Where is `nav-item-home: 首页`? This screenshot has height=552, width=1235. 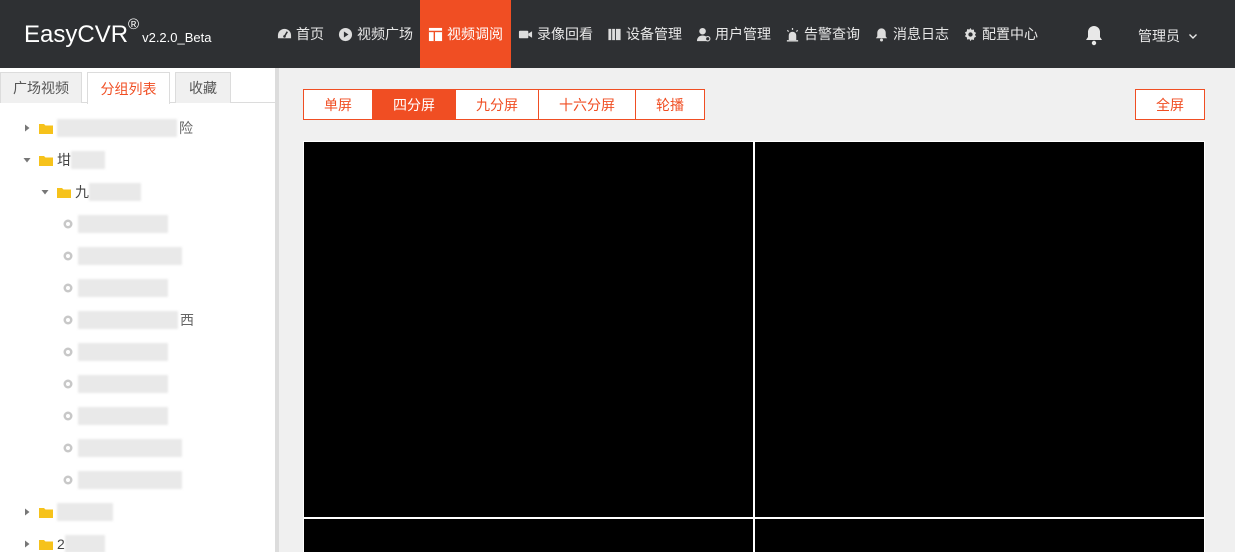
nav-item-home: 首页 is located at coordinates (300, 34).